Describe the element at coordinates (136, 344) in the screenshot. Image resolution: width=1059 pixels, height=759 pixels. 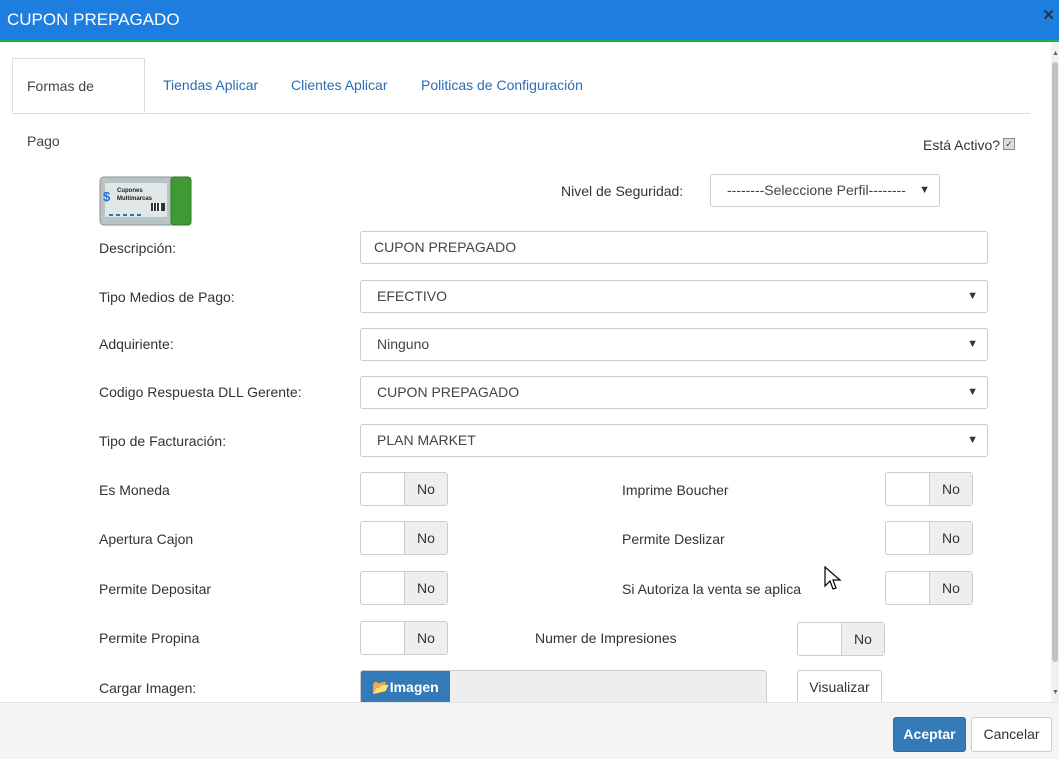
I see `adquiriente-label: Adquiriente:` at that location.